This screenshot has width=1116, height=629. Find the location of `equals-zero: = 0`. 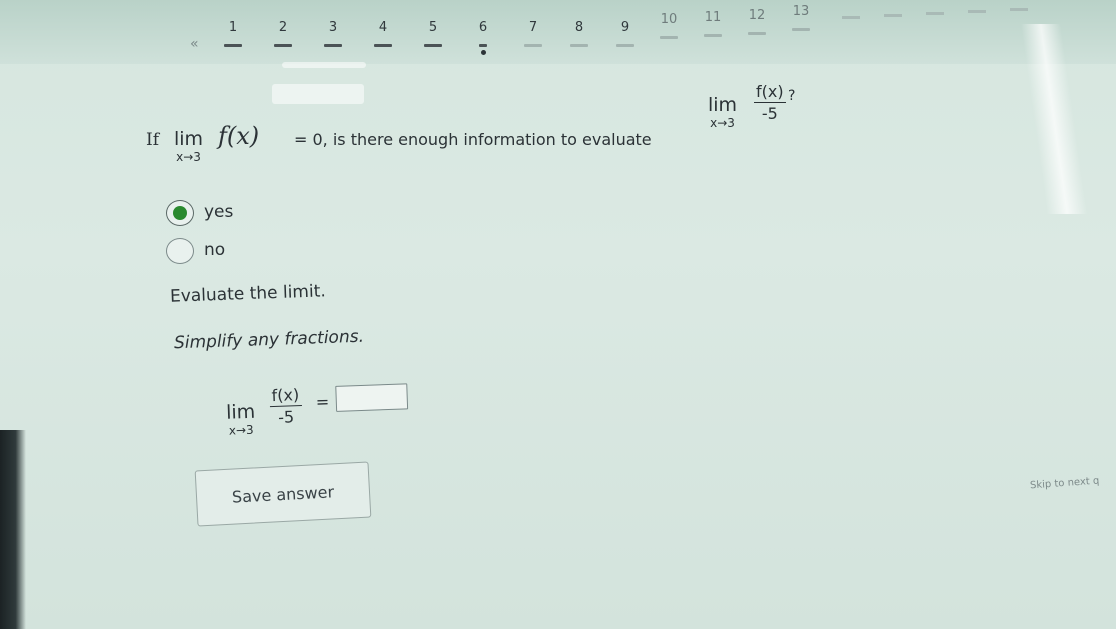

equals-zero: = 0 is located at coordinates (308, 139).